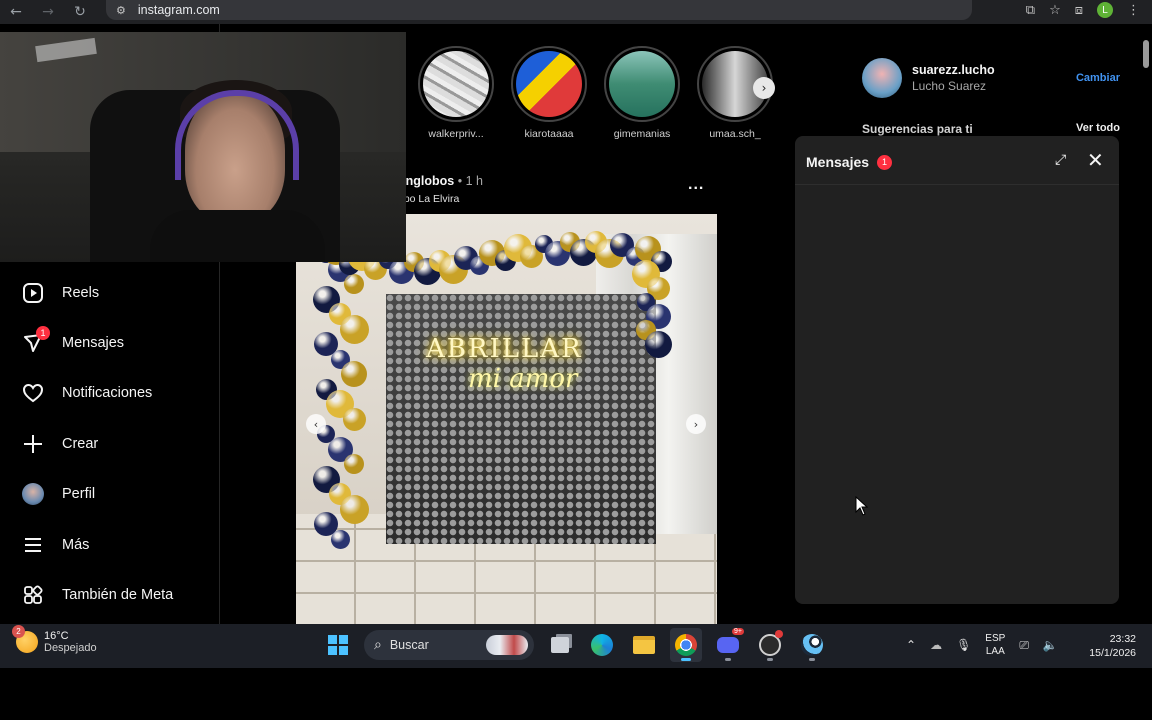 The height and width of the screenshot is (720, 1152). What do you see at coordinates (1089, 10) in the screenshot?
I see `browser-actions: ⧉ ☆ ⧈ L ⋮` at bounding box center [1089, 10].